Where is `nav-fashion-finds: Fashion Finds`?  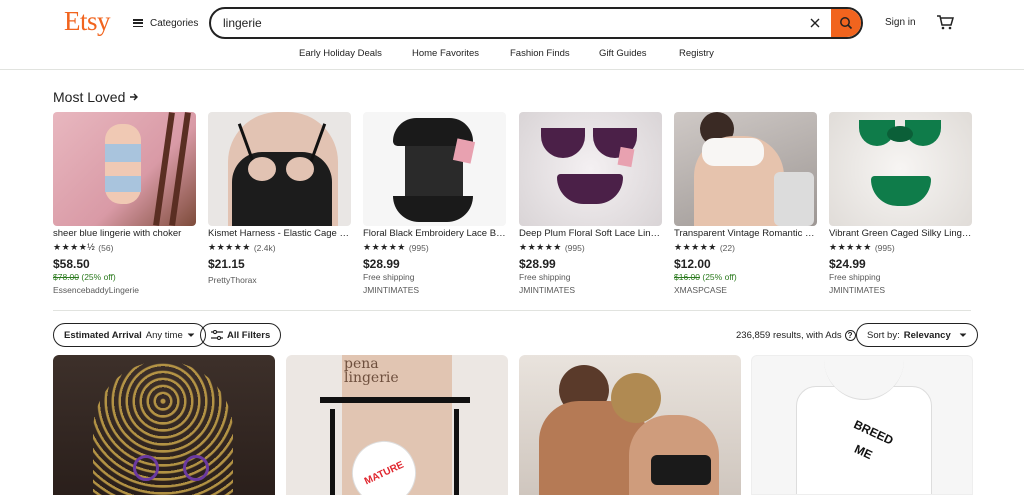
nav-fashion-finds: Fashion Finds is located at coordinates (540, 53).